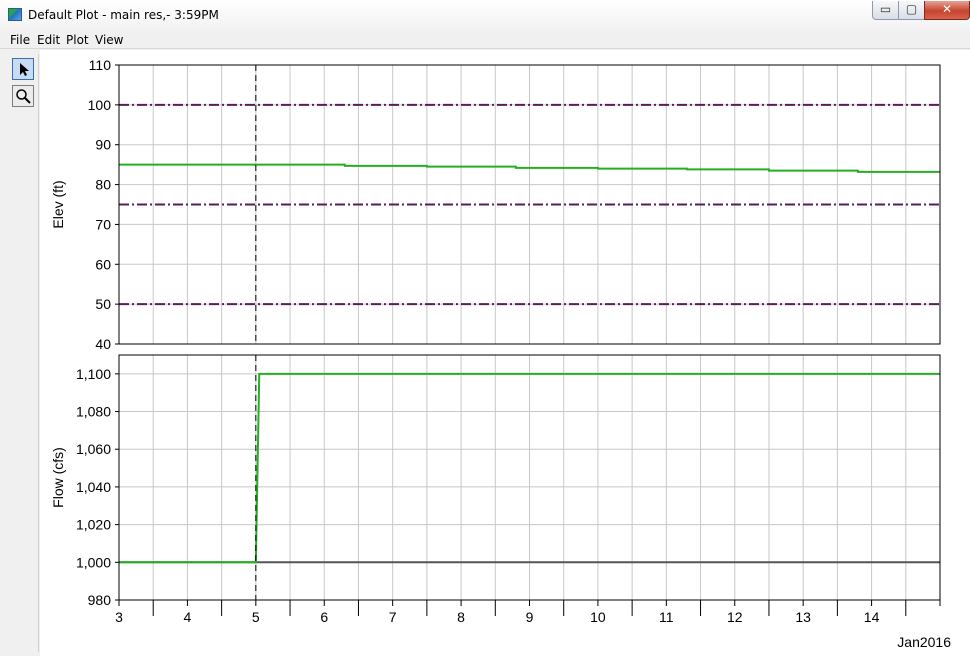 The width and height of the screenshot is (970, 656). Describe the element at coordinates (485, 15) in the screenshot. I see `title-bar: Default Plot - main res,- 3:59PM ▭ ▢ ✕` at that location.